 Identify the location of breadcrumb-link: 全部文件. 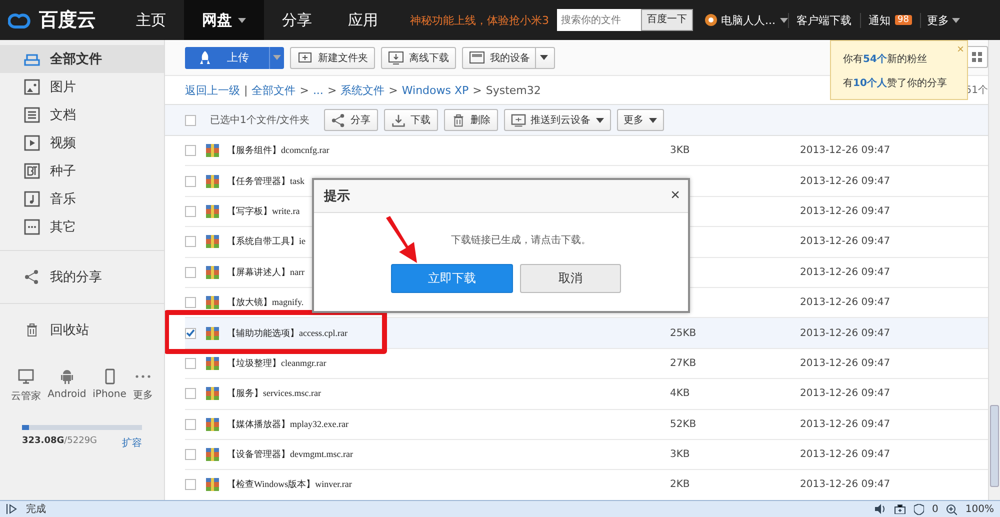
(274, 90).